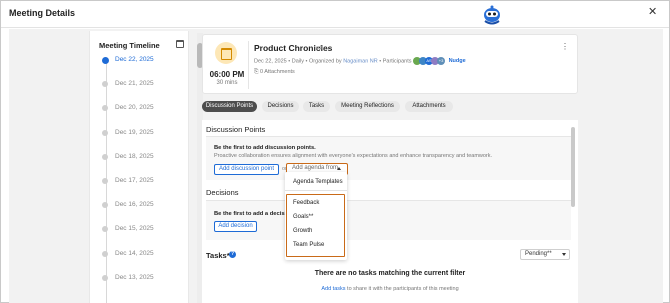  I want to click on add-decision-button: Add decision, so click(235, 226).